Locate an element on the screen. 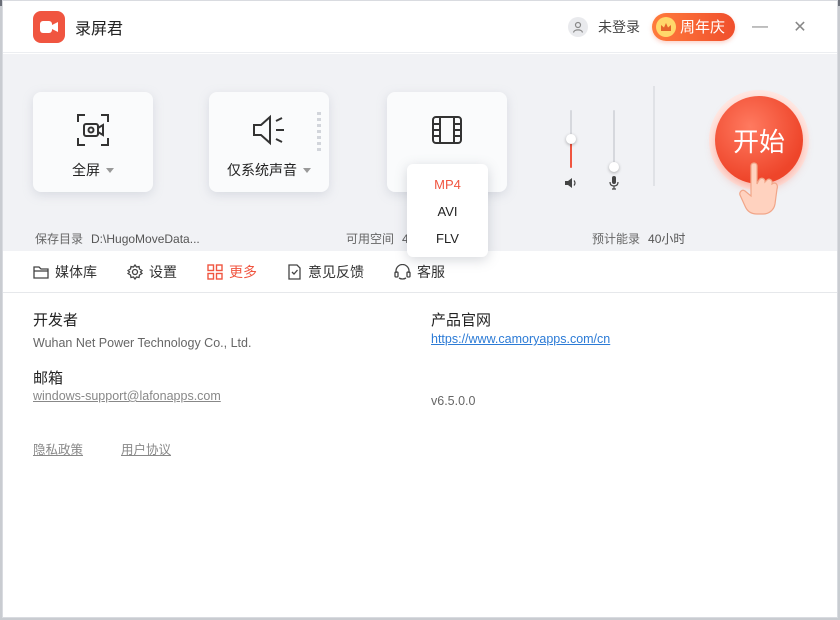 The height and width of the screenshot is (620, 840). controls-divider is located at coordinates (654, 136).